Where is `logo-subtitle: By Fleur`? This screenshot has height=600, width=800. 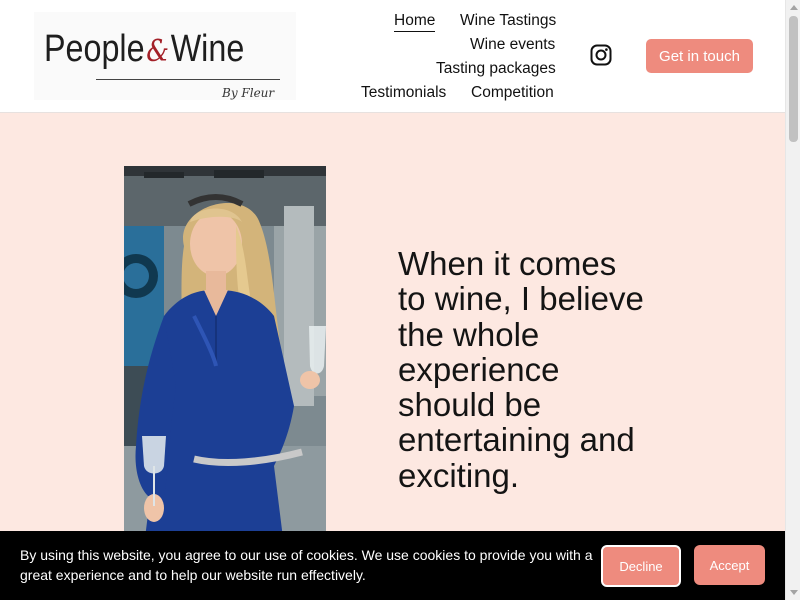
logo-subtitle: By Fleur is located at coordinates (248, 93).